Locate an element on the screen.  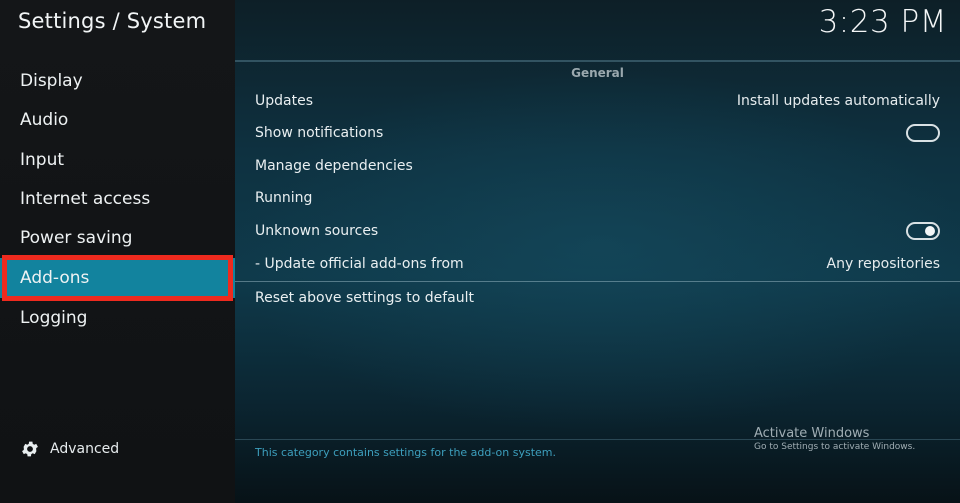
section-title-general: General is located at coordinates (597, 73).